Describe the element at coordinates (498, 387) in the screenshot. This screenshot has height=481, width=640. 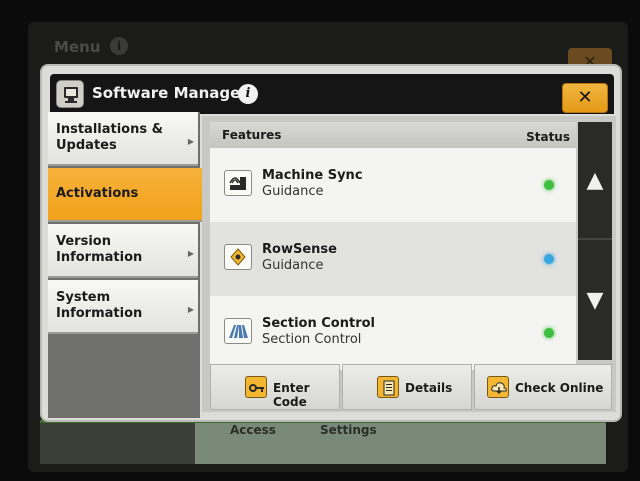
I see `cloud-download-icon` at that location.